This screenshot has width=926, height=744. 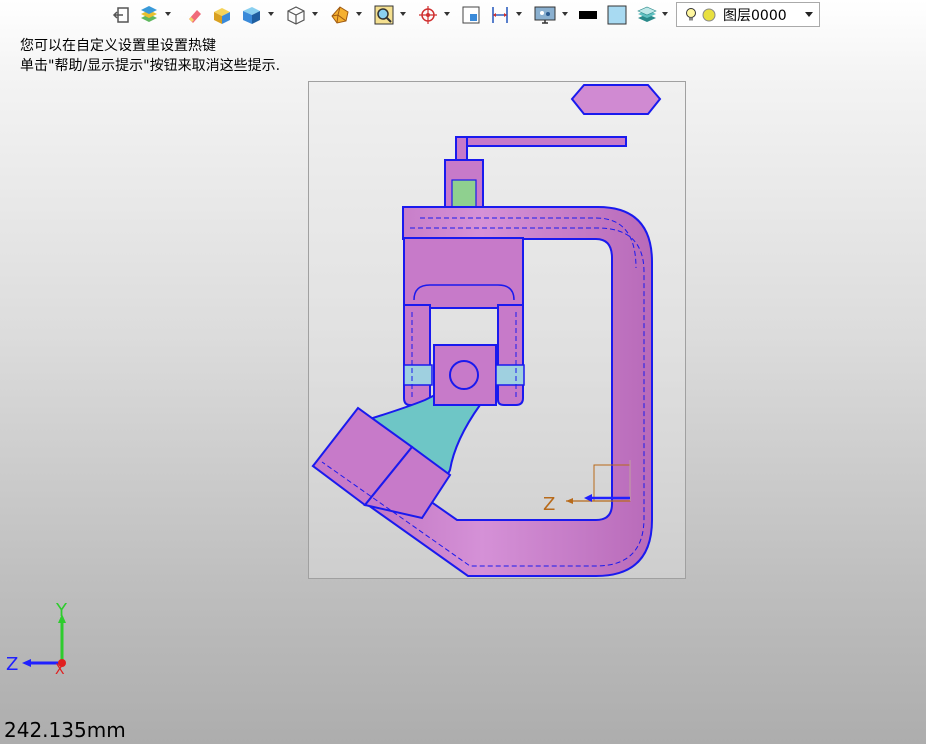 I want to click on triad-y-label: Y, so click(x=61, y=610).